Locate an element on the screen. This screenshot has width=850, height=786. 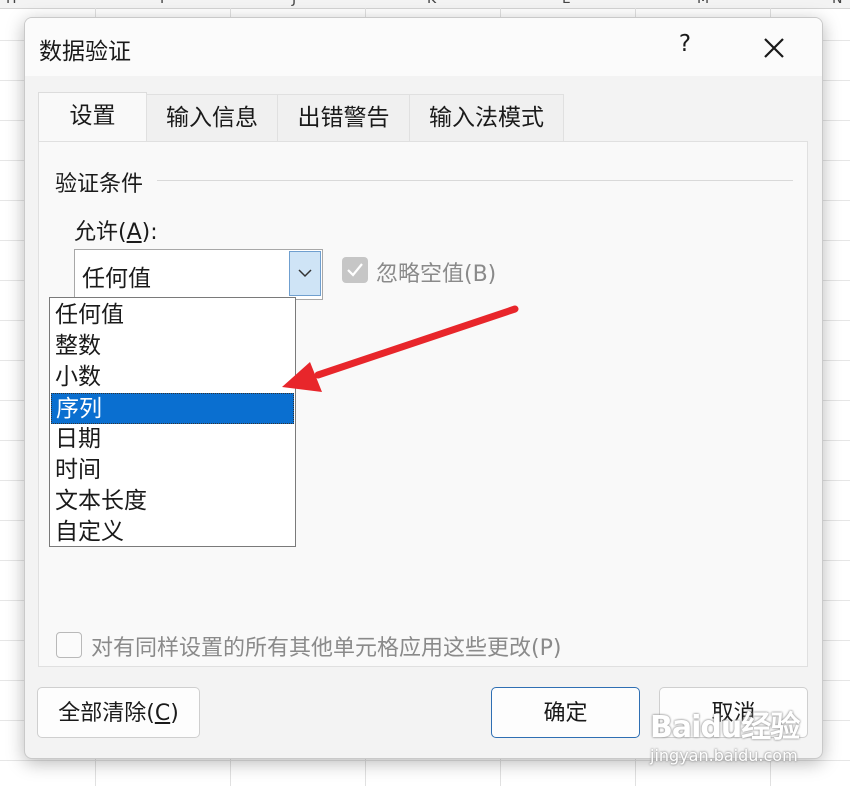
baidu-watermark: Baidu经验 jingyan.baidu.com is located at coordinates (750, 740).